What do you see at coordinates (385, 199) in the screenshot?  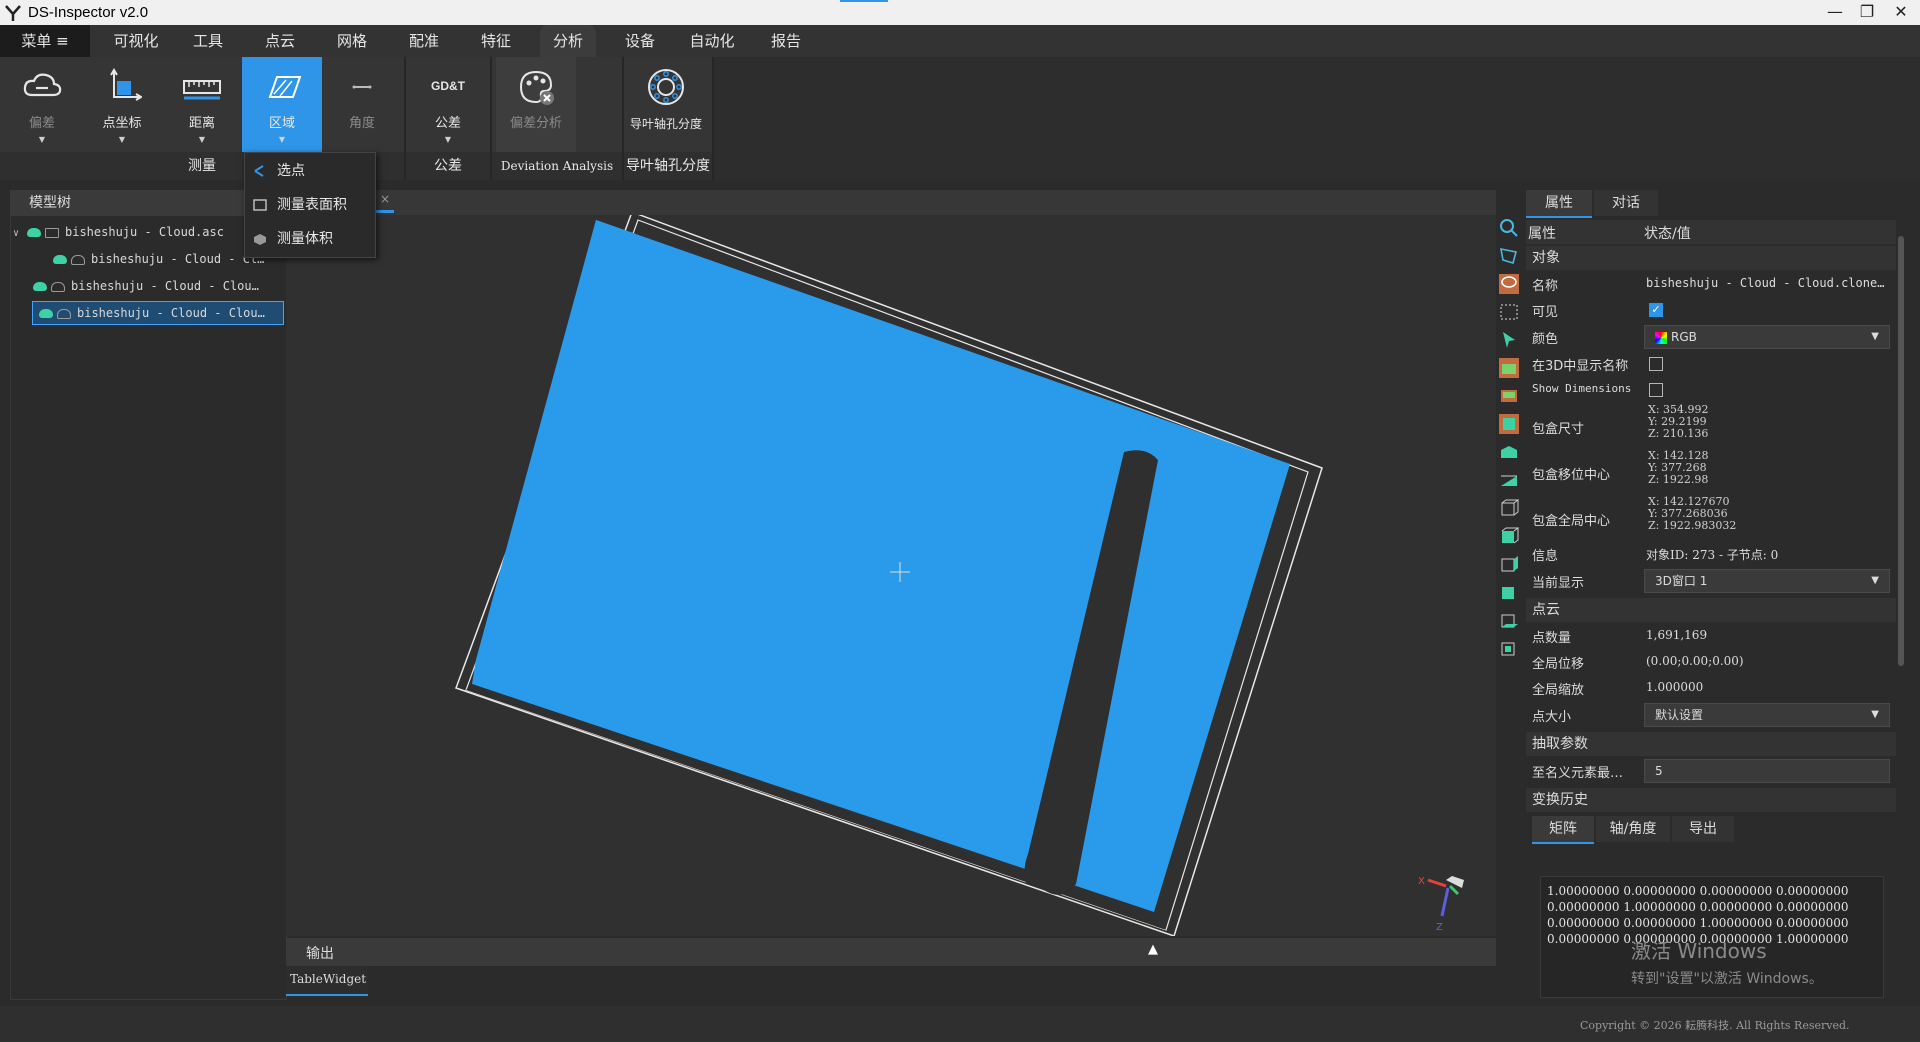 I see `close-view-tab-icon: ×` at bounding box center [385, 199].